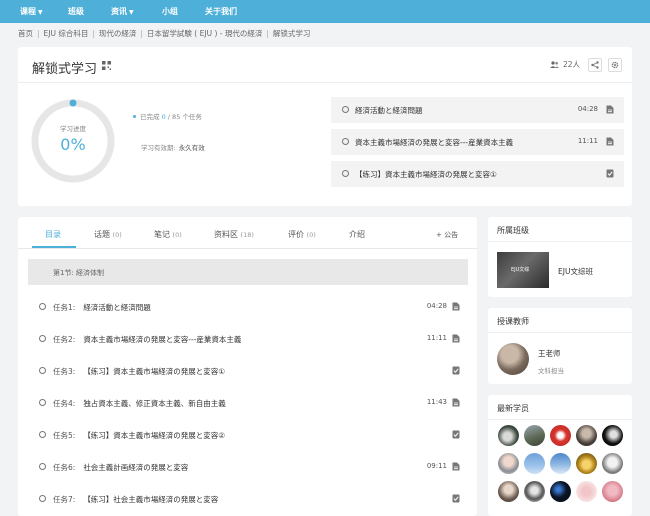 The height and width of the screenshot is (516, 650). I want to click on task-item: 任务1: 経済活動と経済問題 04:28, so click(248, 310).